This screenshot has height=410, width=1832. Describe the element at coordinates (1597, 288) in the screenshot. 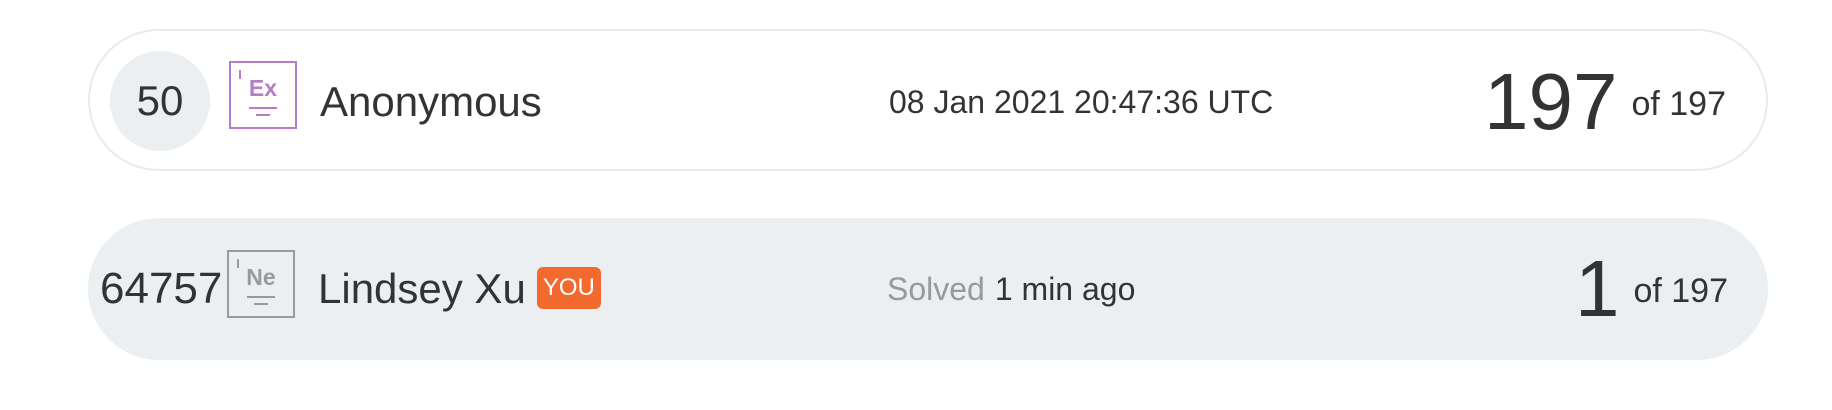

I see `position-number: 1` at that location.